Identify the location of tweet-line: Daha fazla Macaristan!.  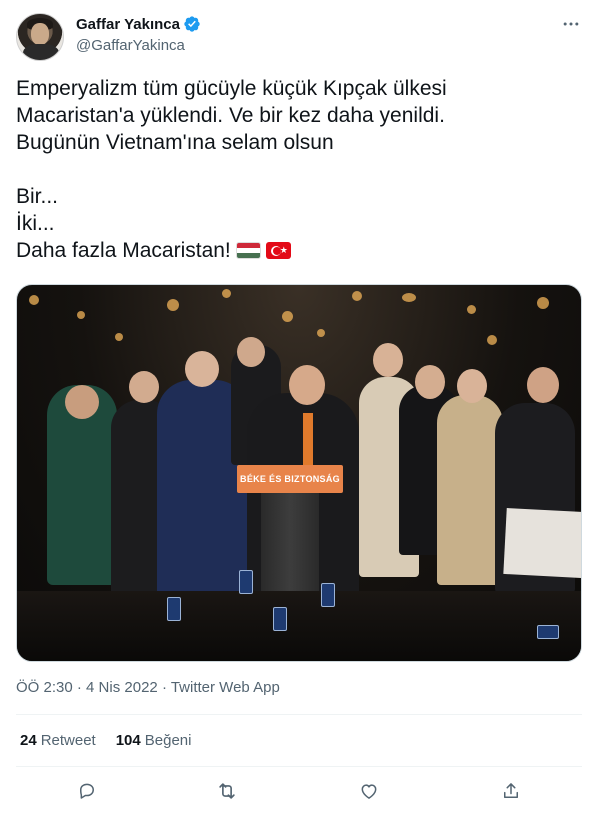
(123, 250).